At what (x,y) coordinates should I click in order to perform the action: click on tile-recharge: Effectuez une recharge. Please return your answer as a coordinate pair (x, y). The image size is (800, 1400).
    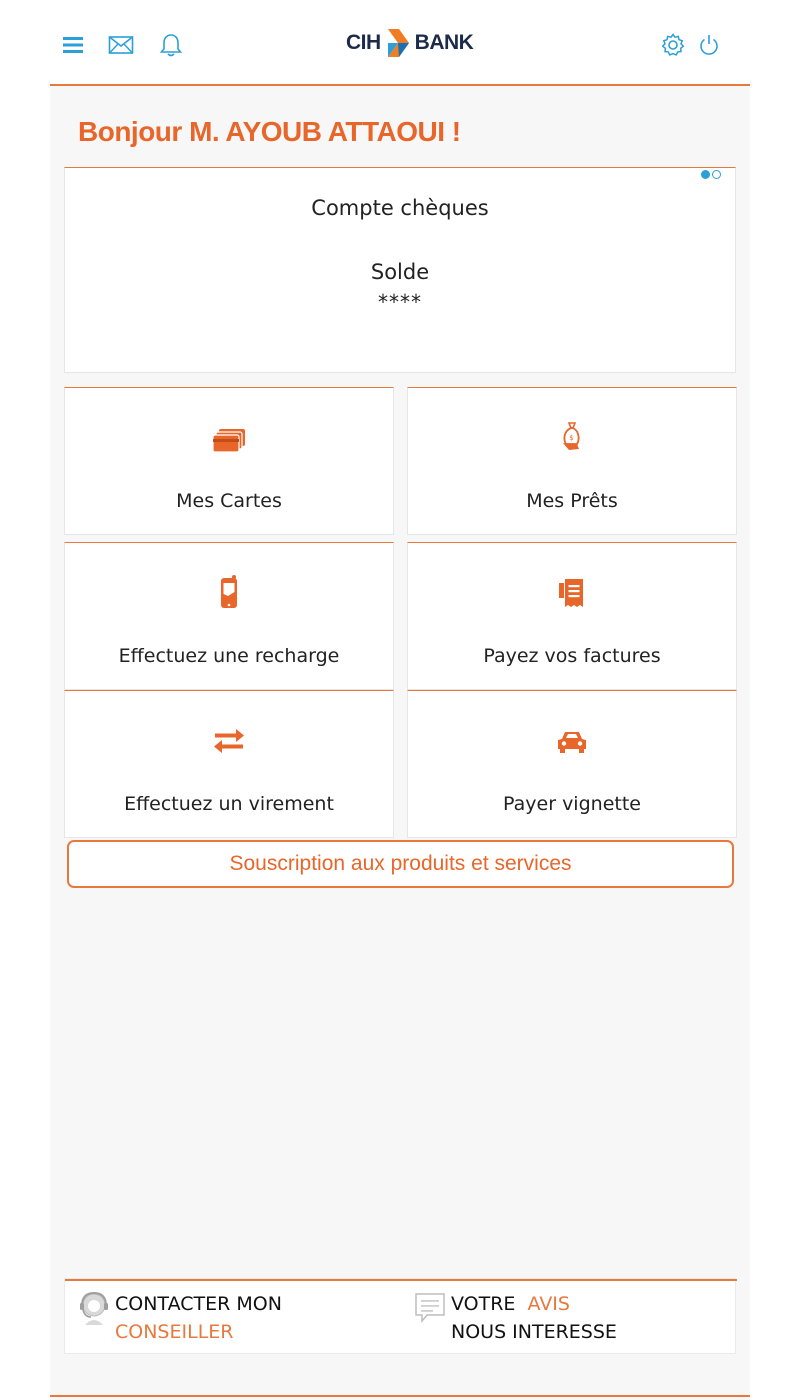
    Looking at the image, I should click on (229, 616).